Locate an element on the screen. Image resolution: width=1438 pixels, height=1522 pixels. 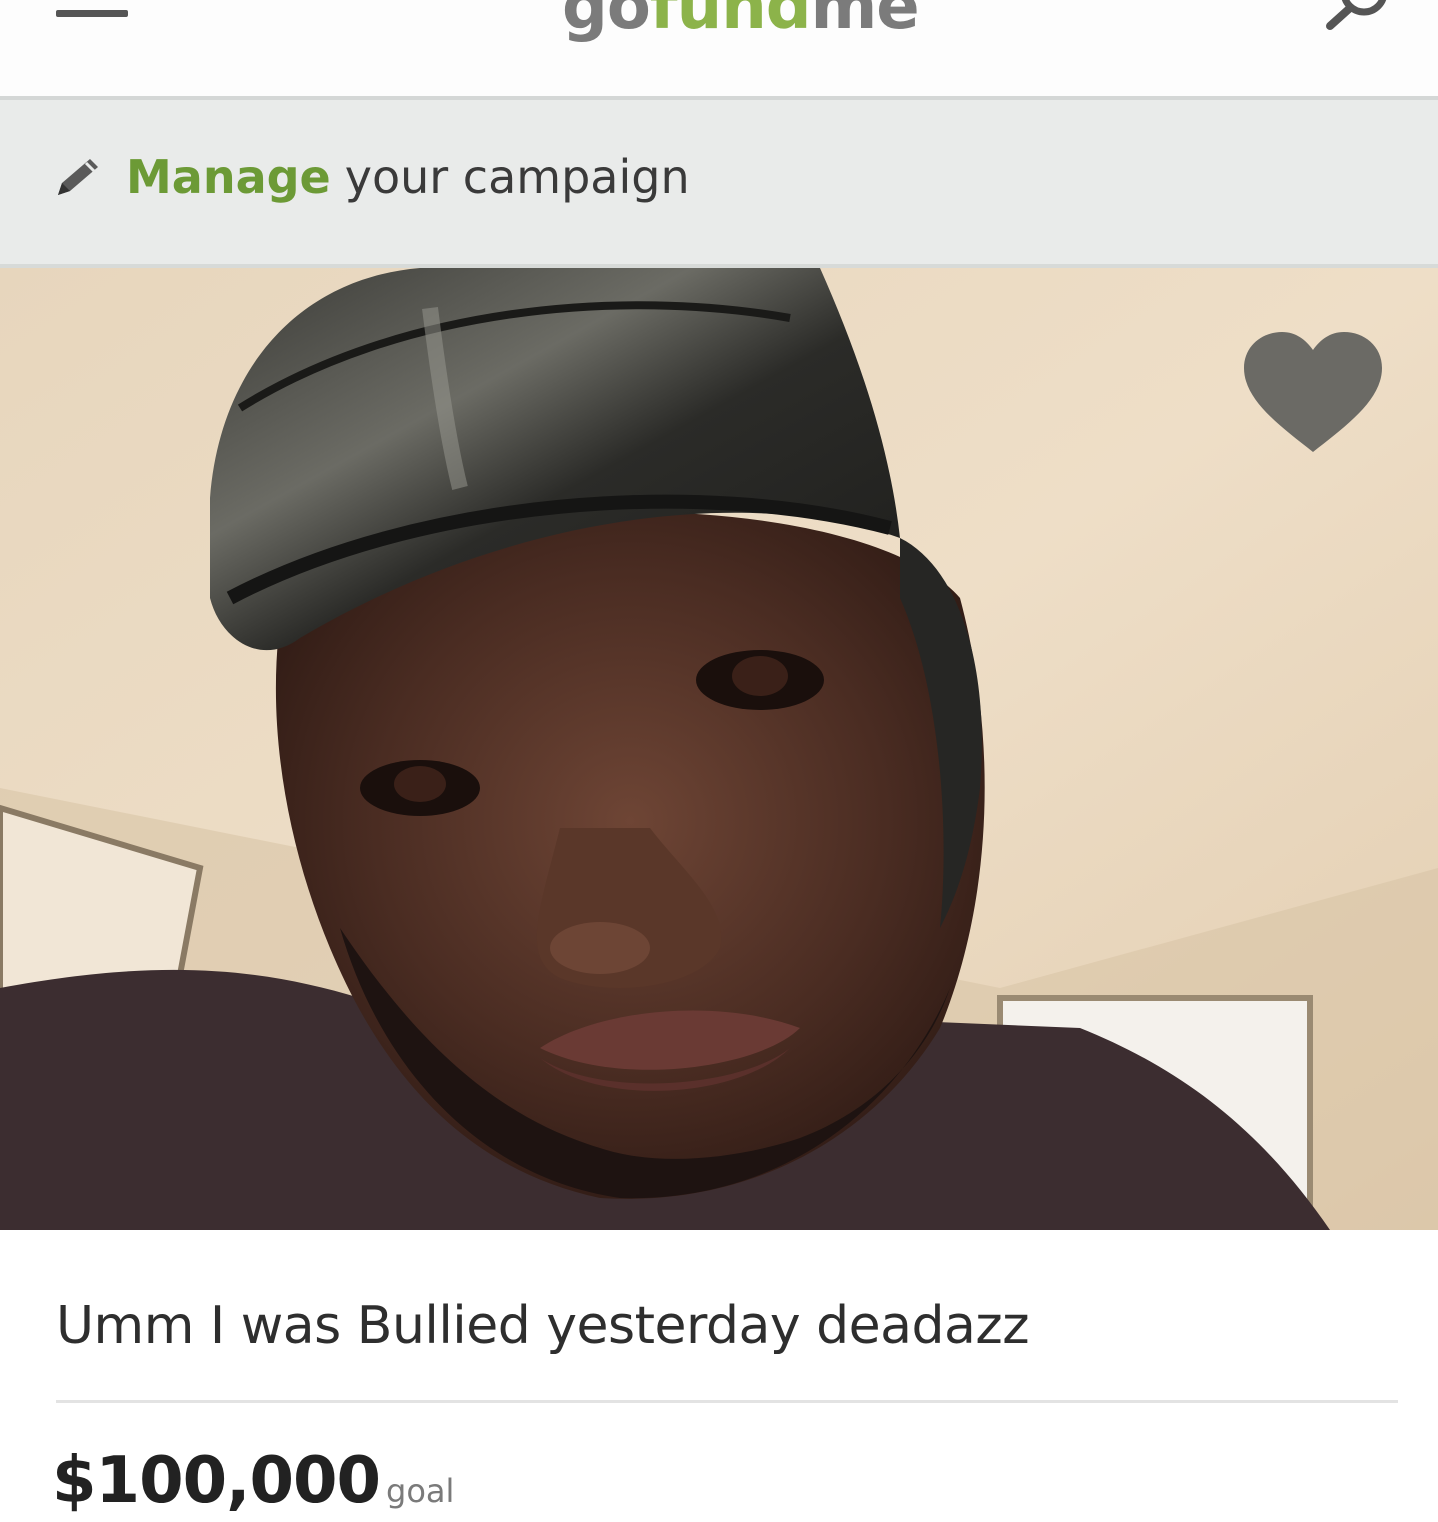
goal-row: $100,000 goal is located at coordinates (253, 1481).